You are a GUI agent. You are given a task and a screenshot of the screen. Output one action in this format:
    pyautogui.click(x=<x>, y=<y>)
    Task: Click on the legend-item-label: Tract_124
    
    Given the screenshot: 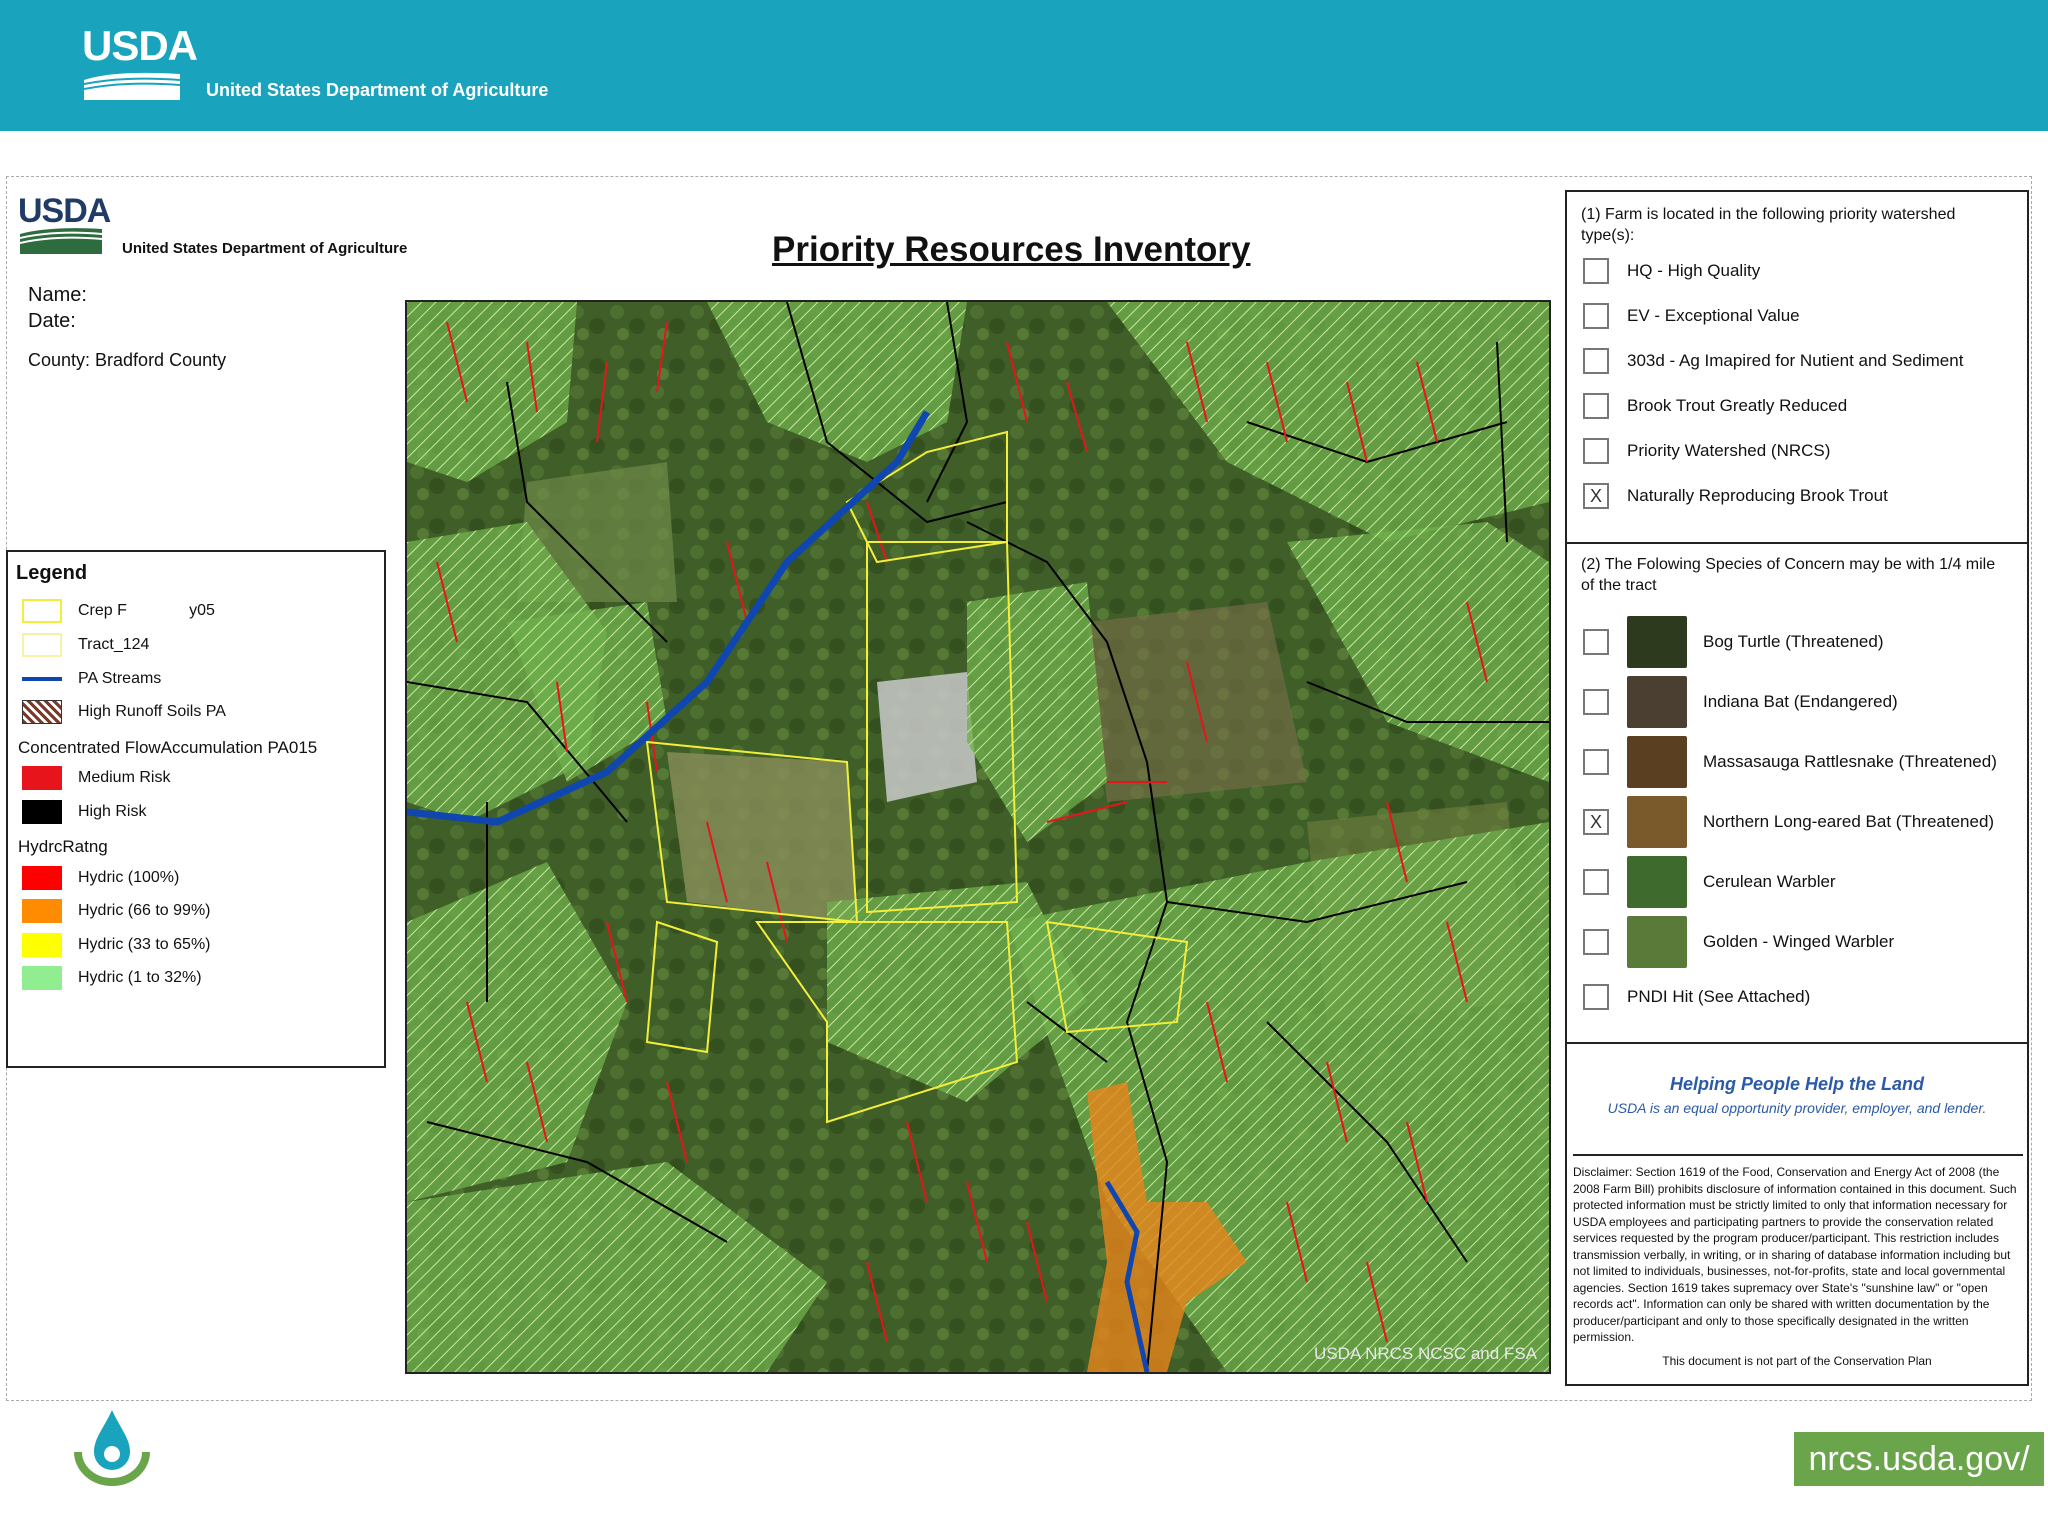 What is the action you would take?
    pyautogui.click(x=114, y=644)
    